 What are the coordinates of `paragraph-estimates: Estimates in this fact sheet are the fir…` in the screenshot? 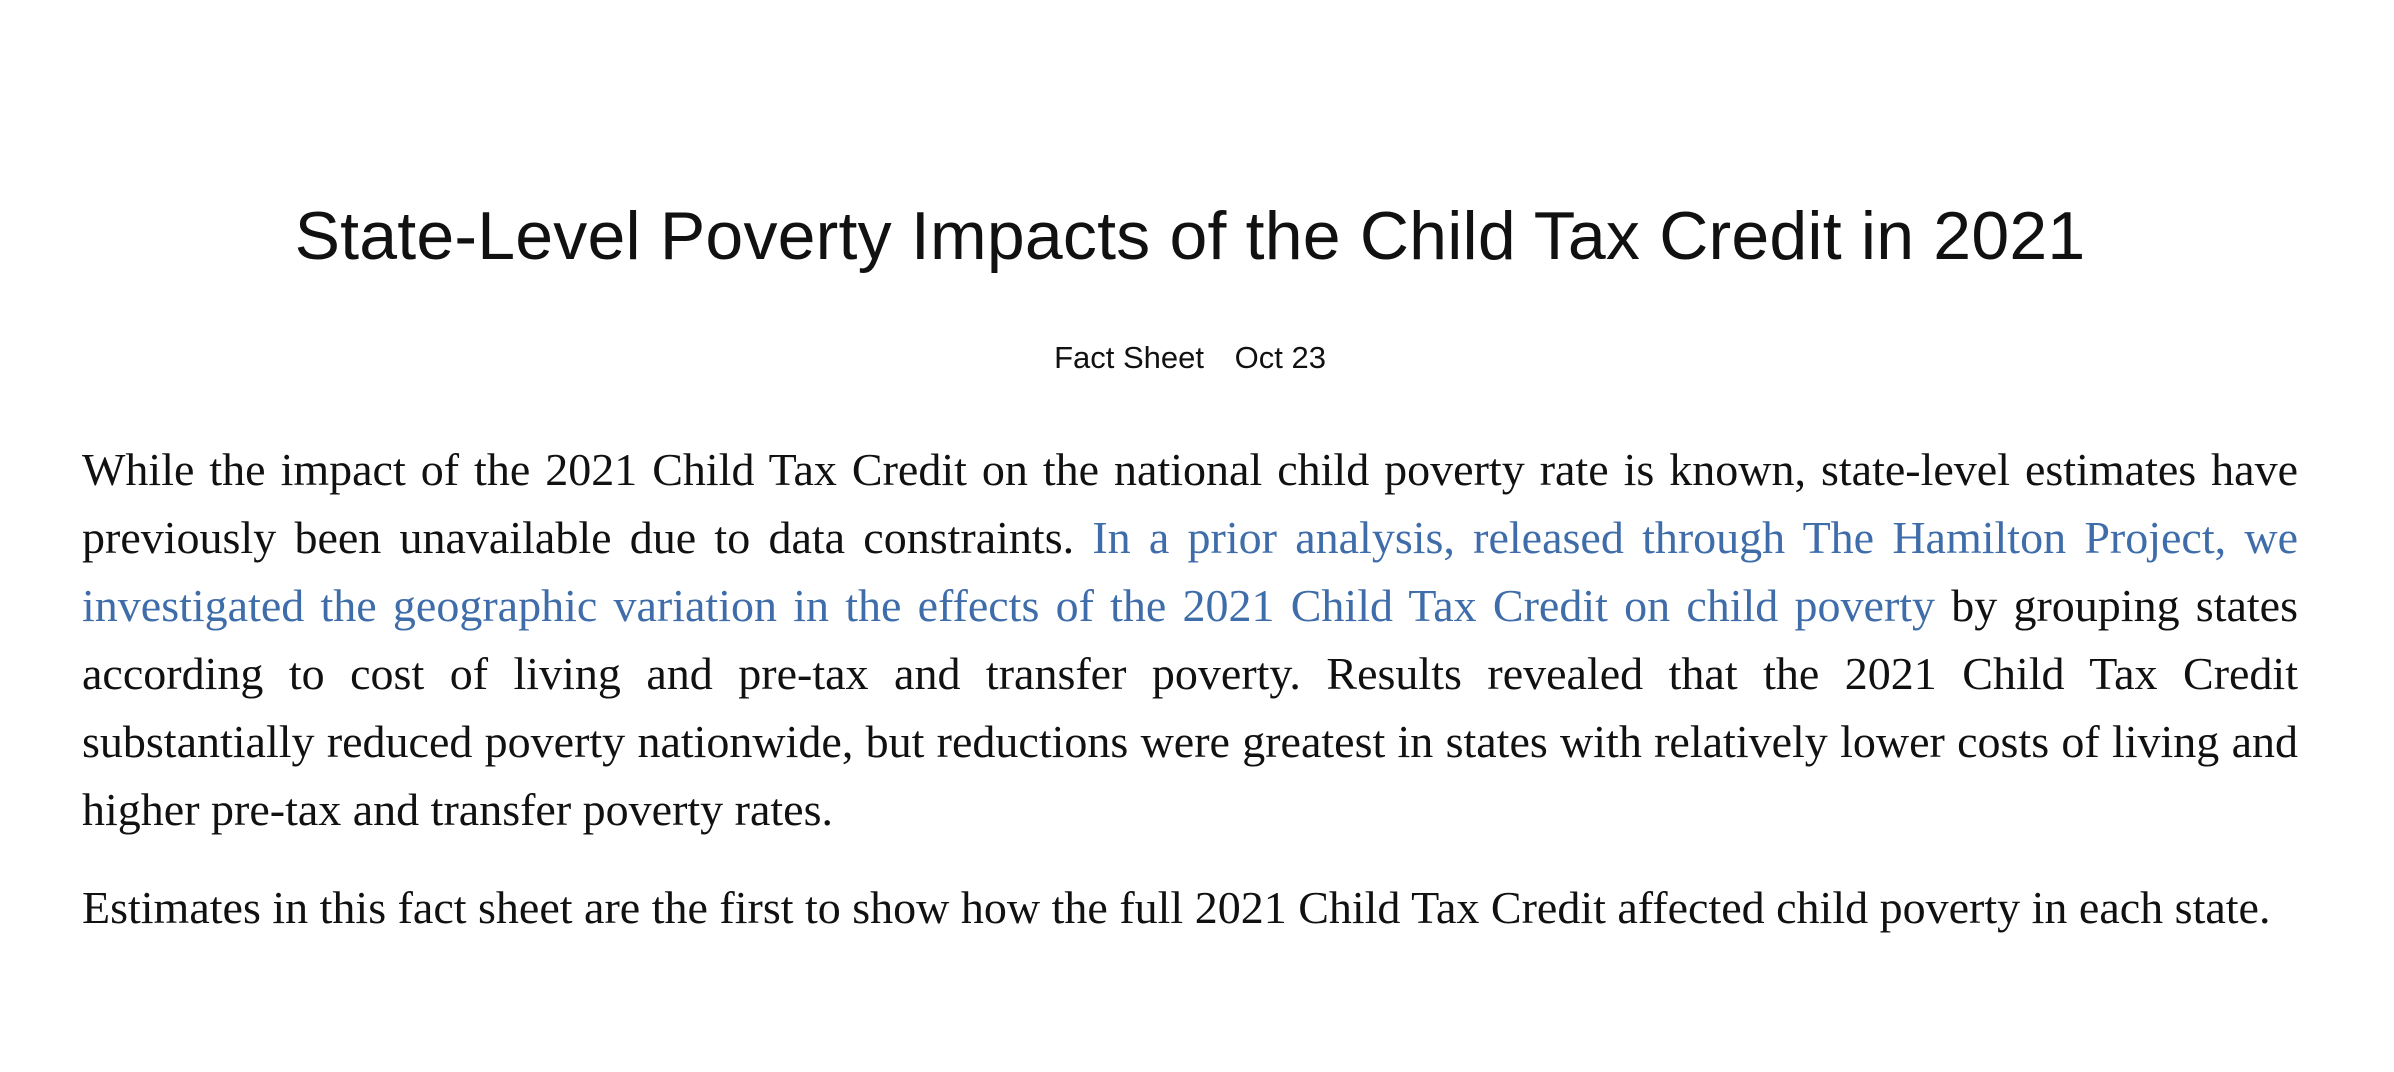 It's located at (1176, 907).